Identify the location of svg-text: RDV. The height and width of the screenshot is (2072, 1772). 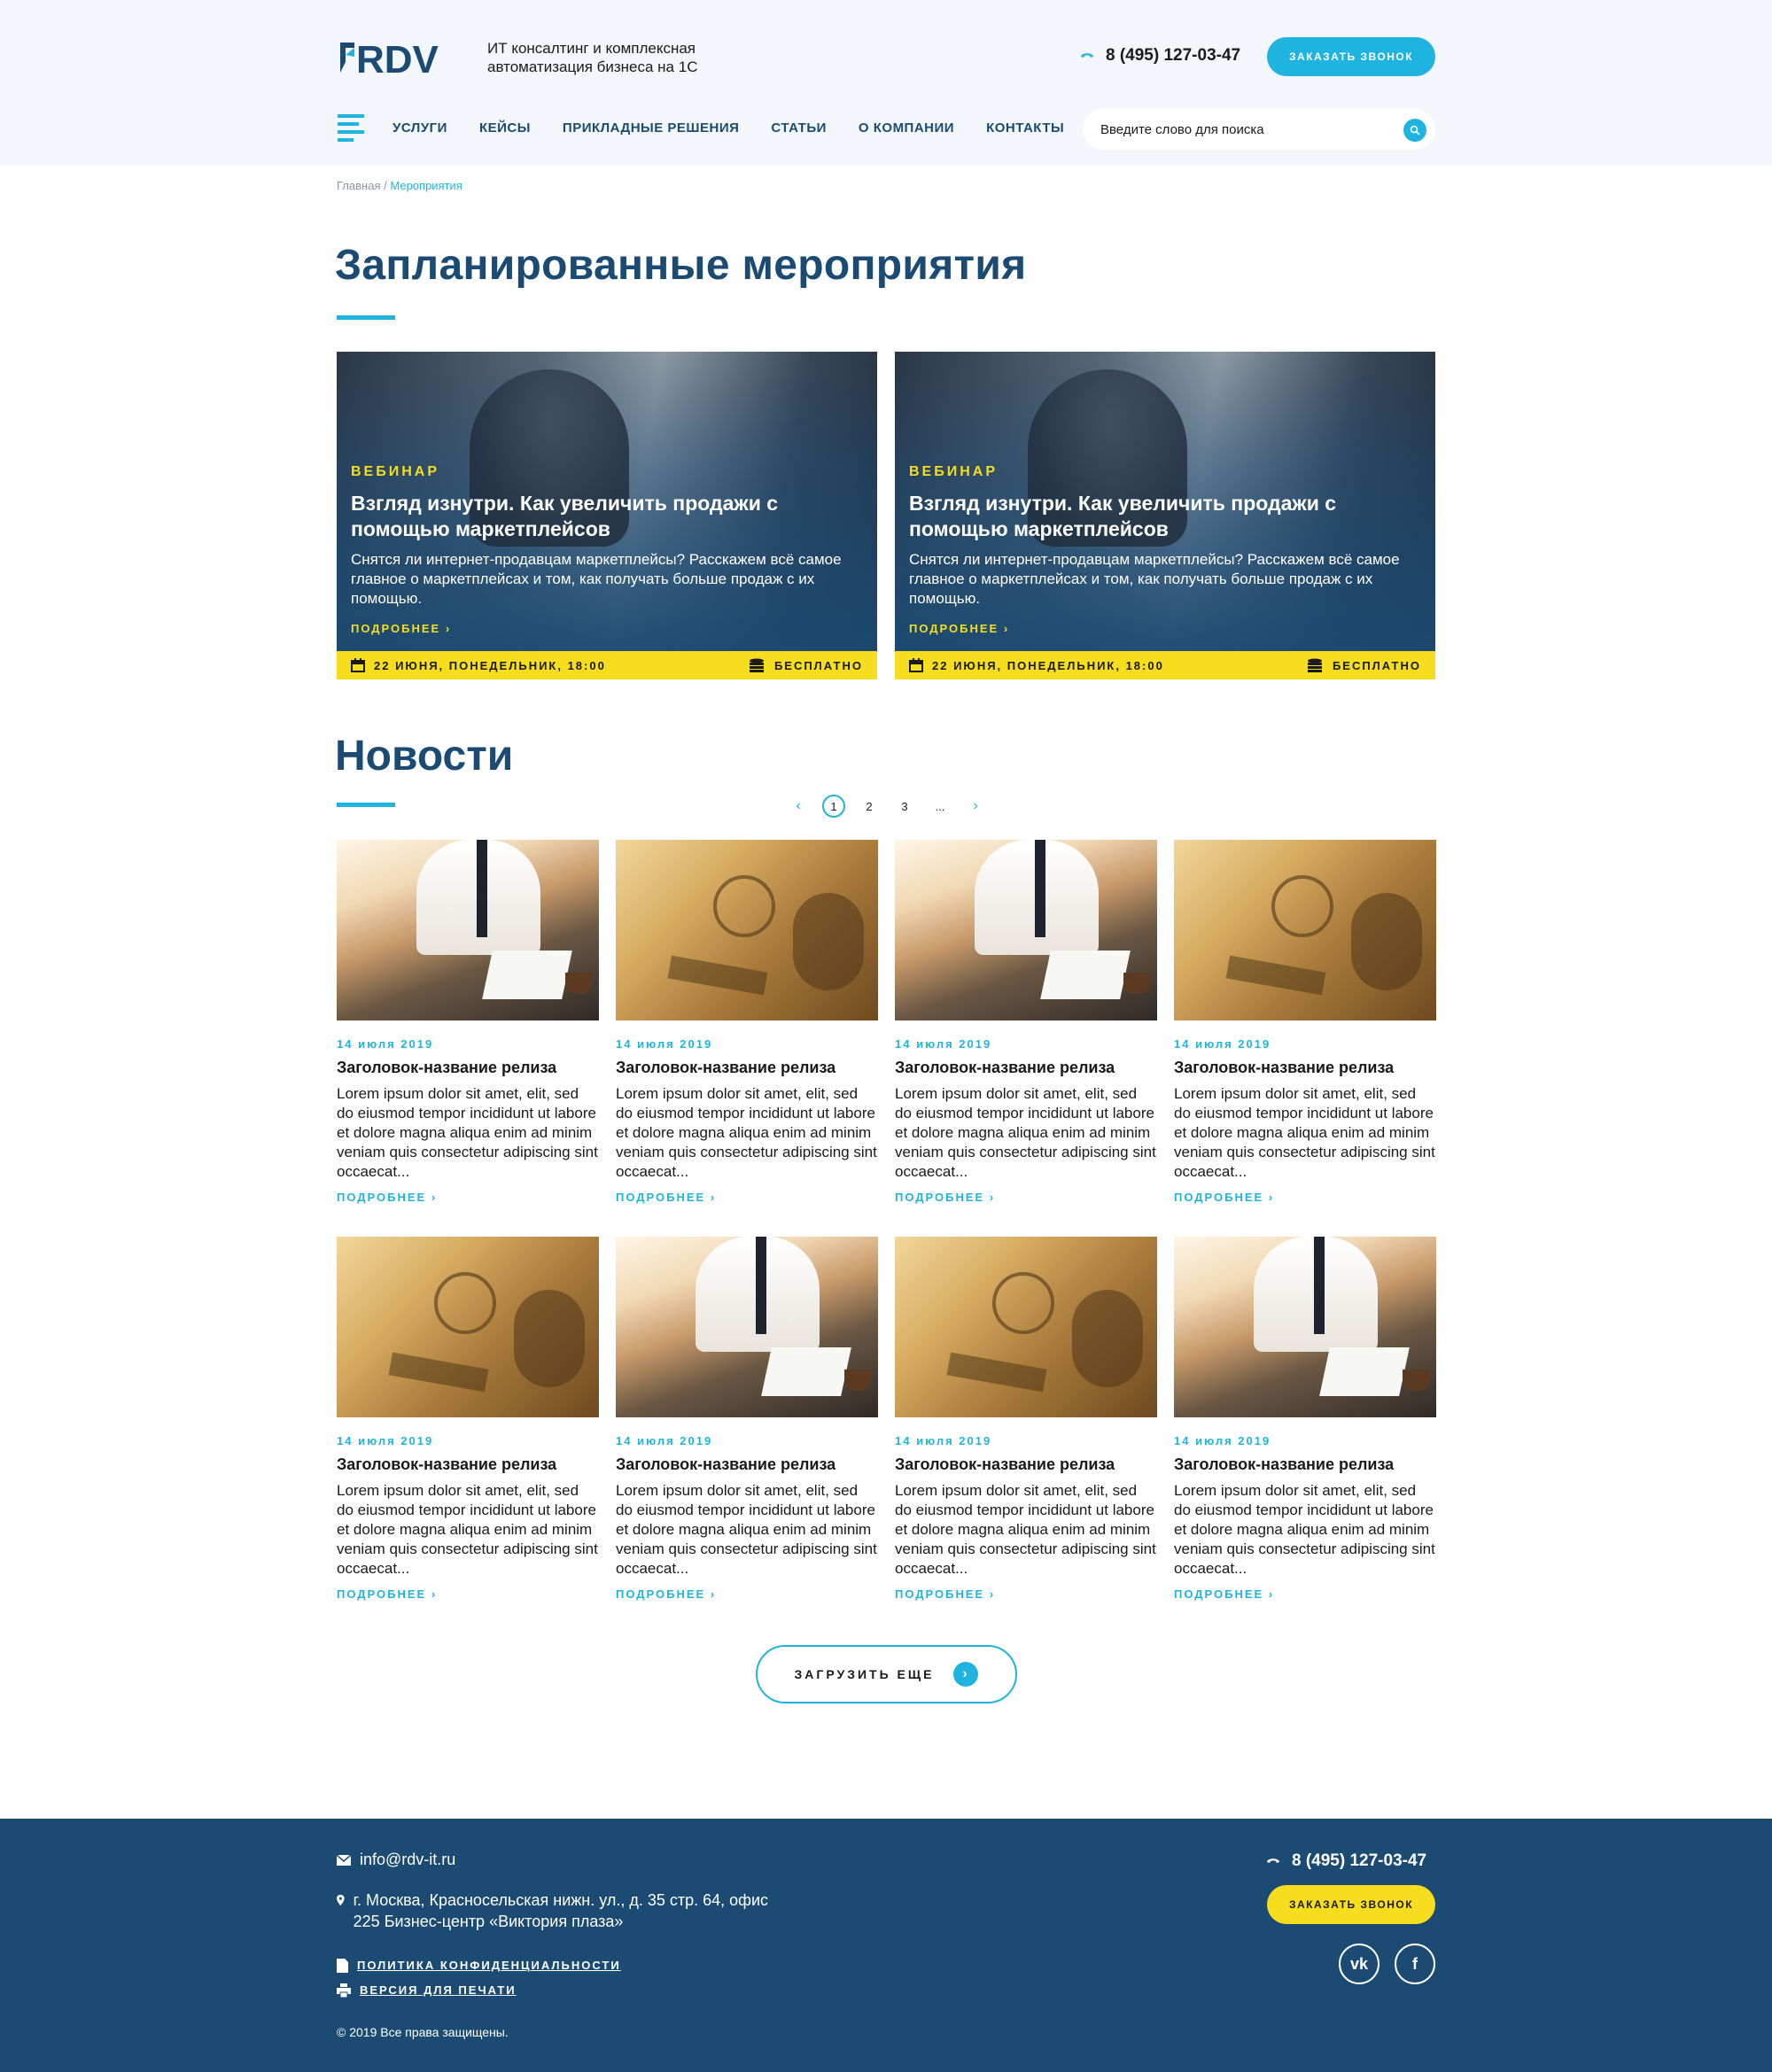
(398, 58).